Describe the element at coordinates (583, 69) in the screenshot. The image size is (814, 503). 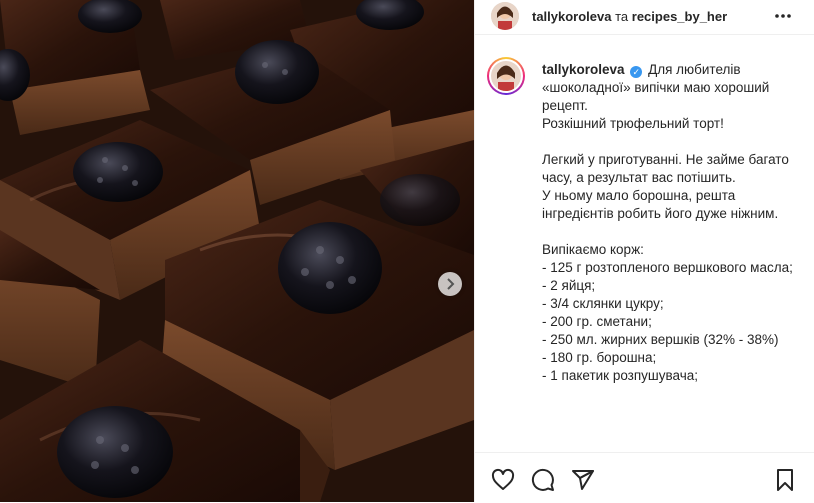
I see `caption-username: tallykoroleva` at that location.